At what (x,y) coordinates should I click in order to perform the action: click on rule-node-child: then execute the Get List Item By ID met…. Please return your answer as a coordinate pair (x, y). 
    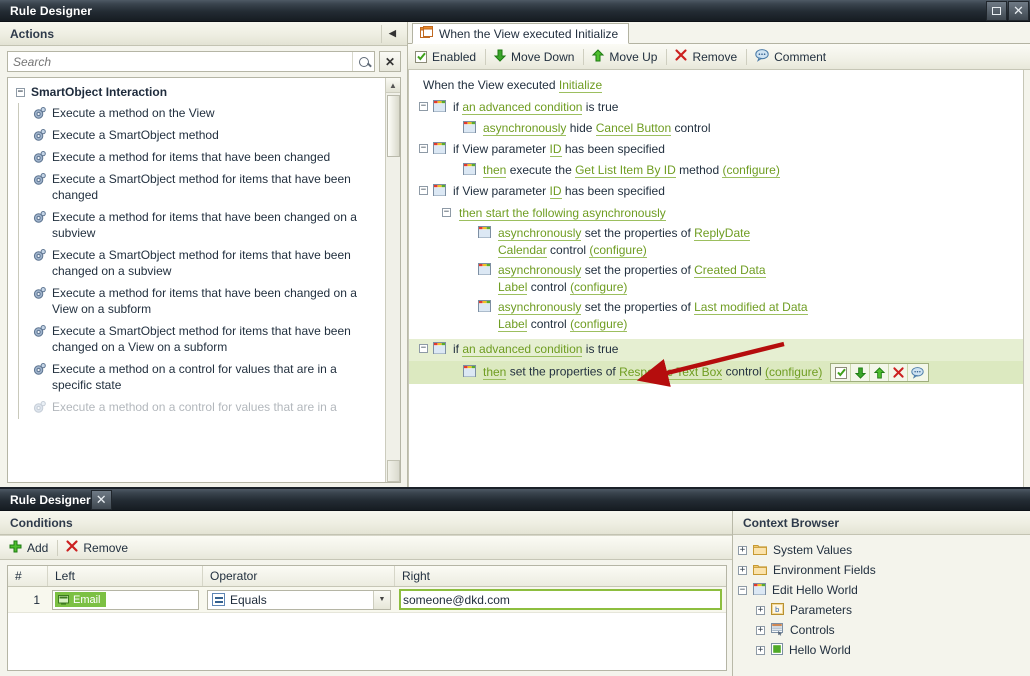
    Looking at the image, I should click on (716, 171).